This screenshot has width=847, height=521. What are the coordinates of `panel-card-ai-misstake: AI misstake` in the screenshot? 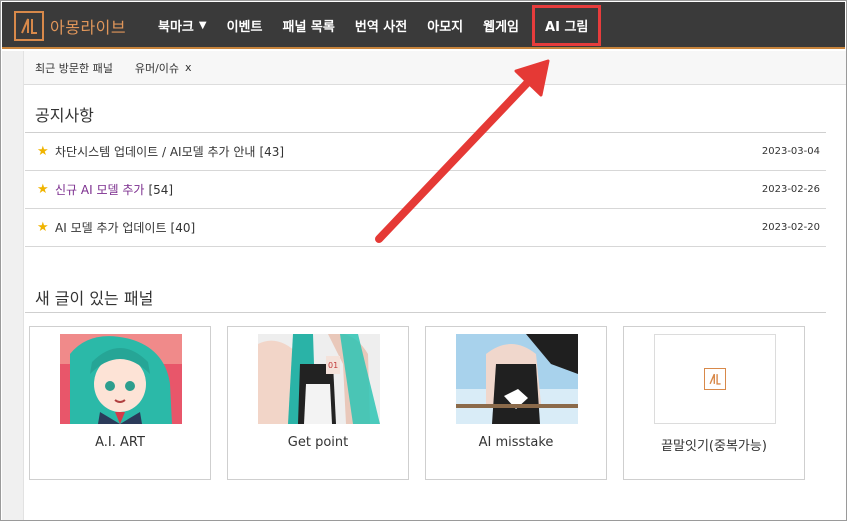 It's located at (516, 403).